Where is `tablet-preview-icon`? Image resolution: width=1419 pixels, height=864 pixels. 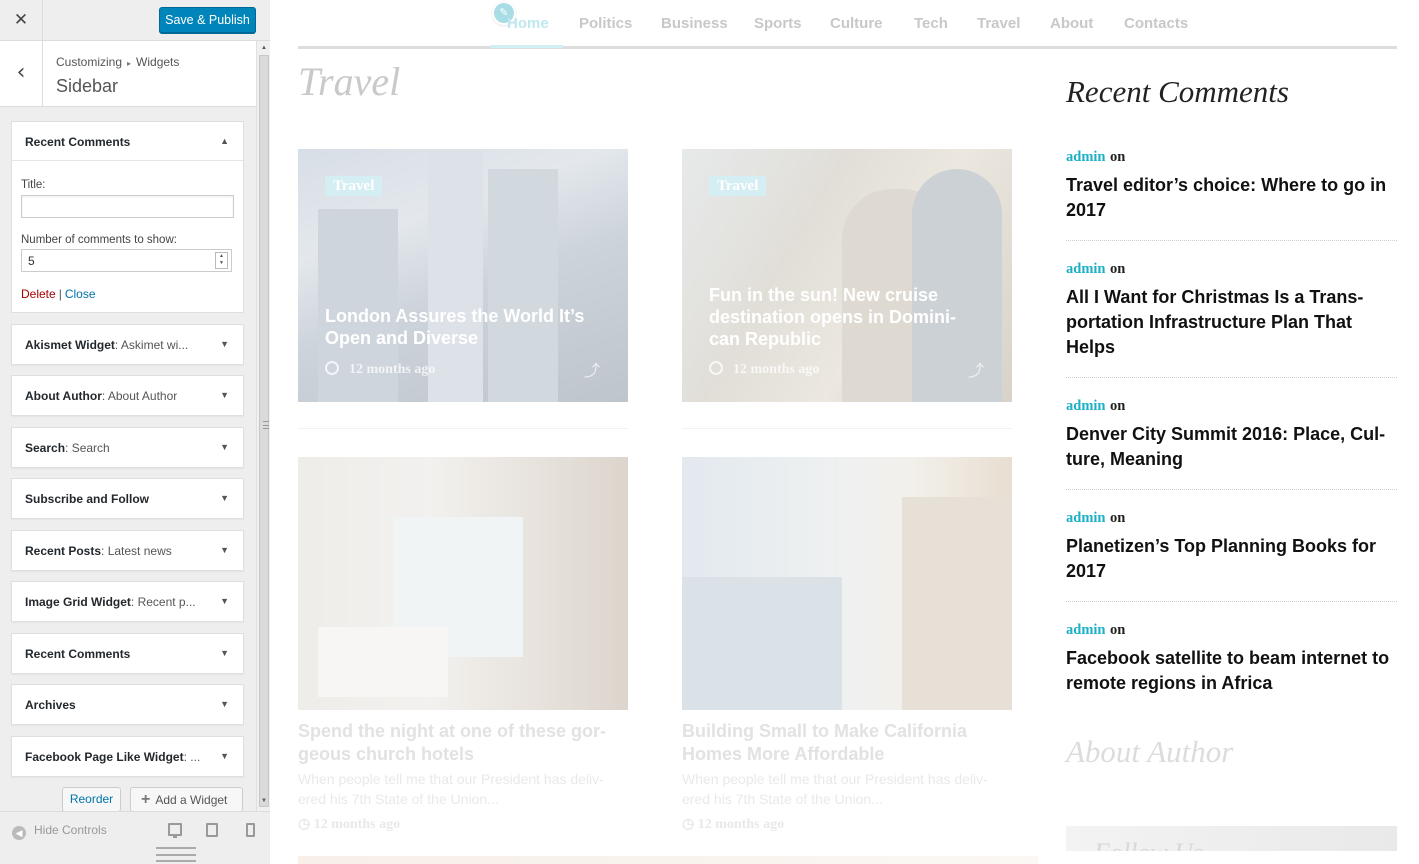
tablet-preview-icon is located at coordinates (212, 830).